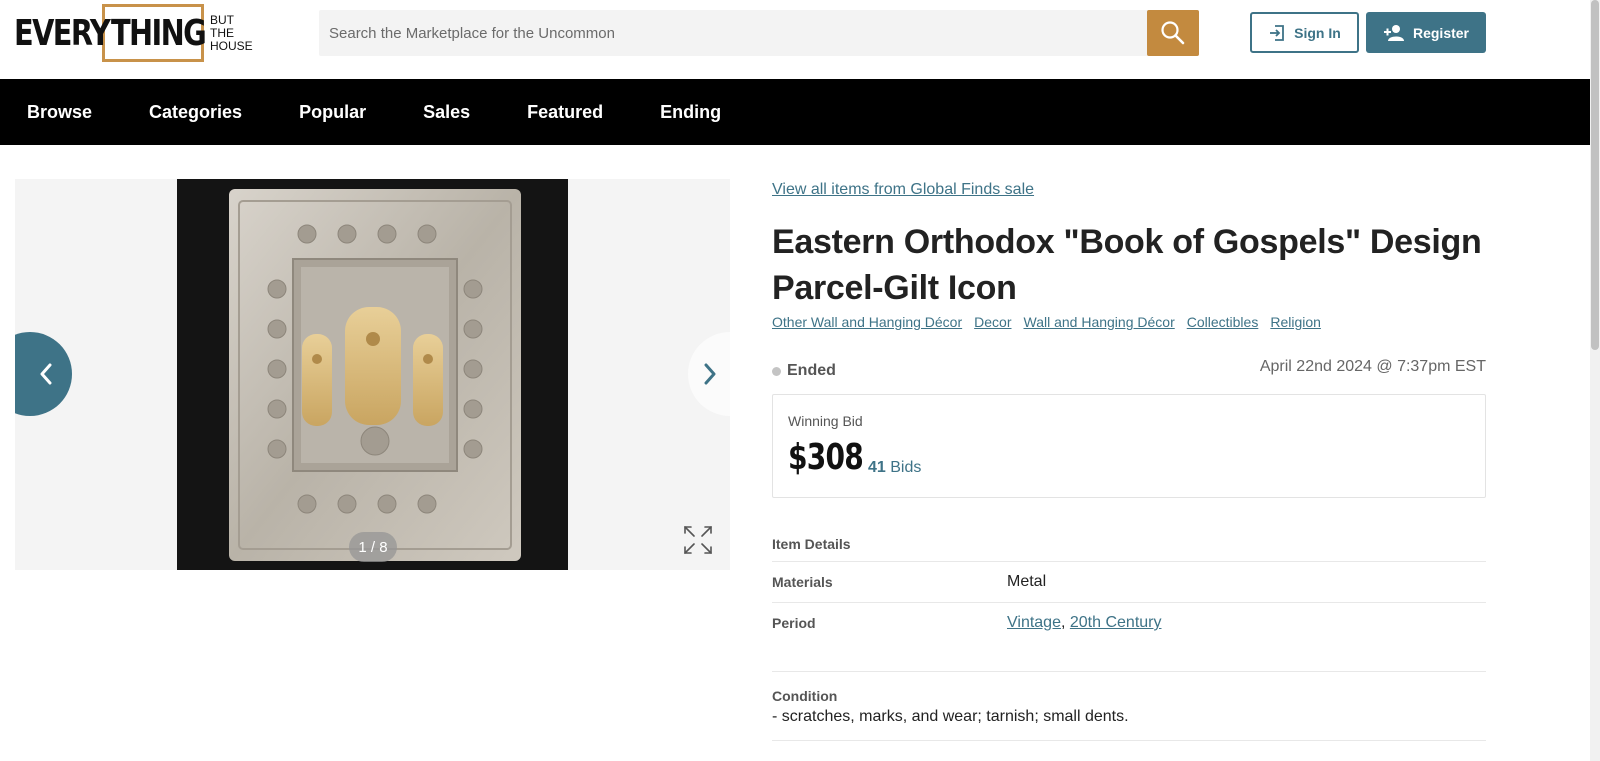 The width and height of the screenshot is (1600, 761). I want to click on category-link-decor: Decor, so click(992, 322).